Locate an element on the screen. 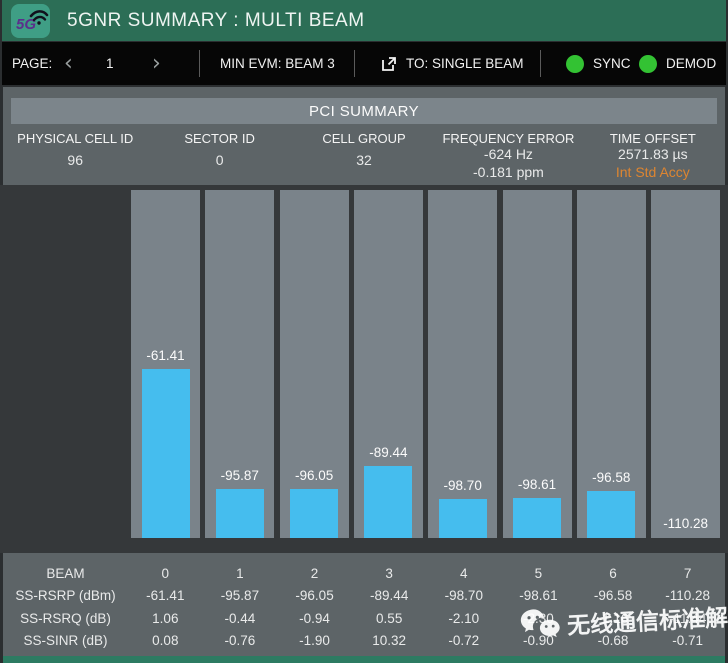 The width and height of the screenshot is (728, 663). beam-column-3: -89.44 is located at coordinates (388, 364).